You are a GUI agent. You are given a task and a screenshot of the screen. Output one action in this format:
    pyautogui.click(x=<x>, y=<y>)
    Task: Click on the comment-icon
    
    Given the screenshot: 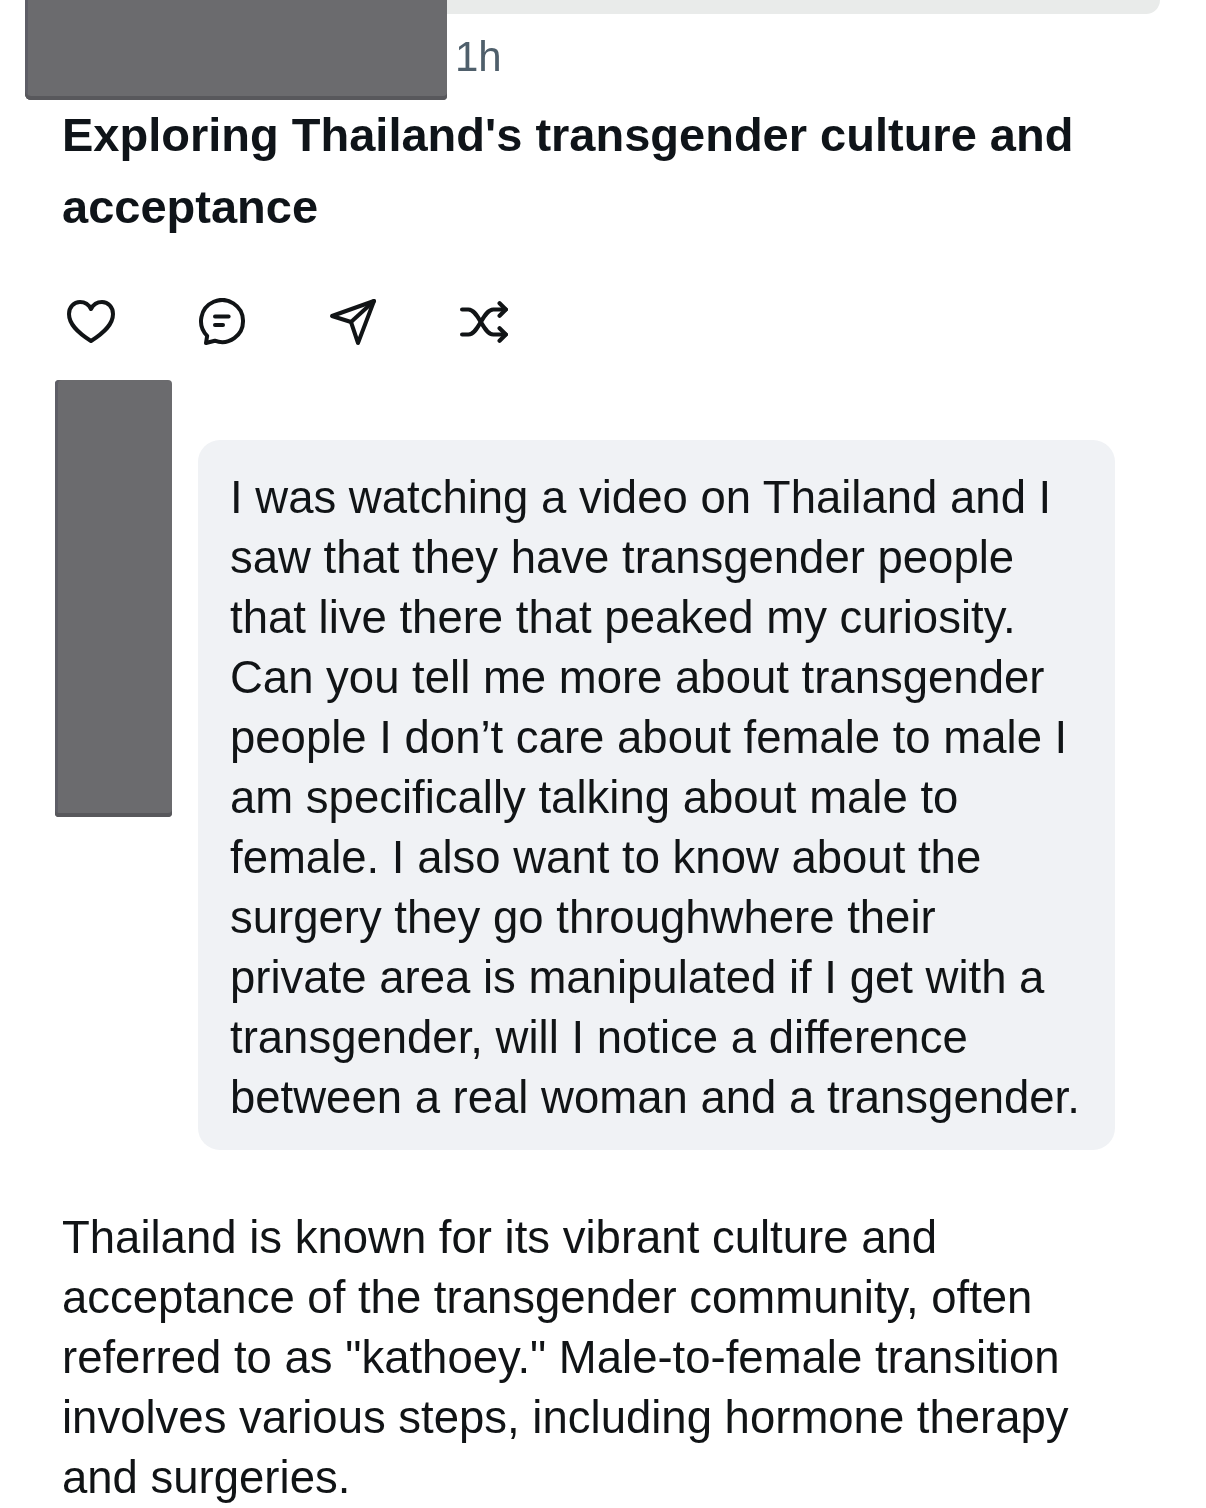 What is the action you would take?
    pyautogui.click(x=222, y=322)
    